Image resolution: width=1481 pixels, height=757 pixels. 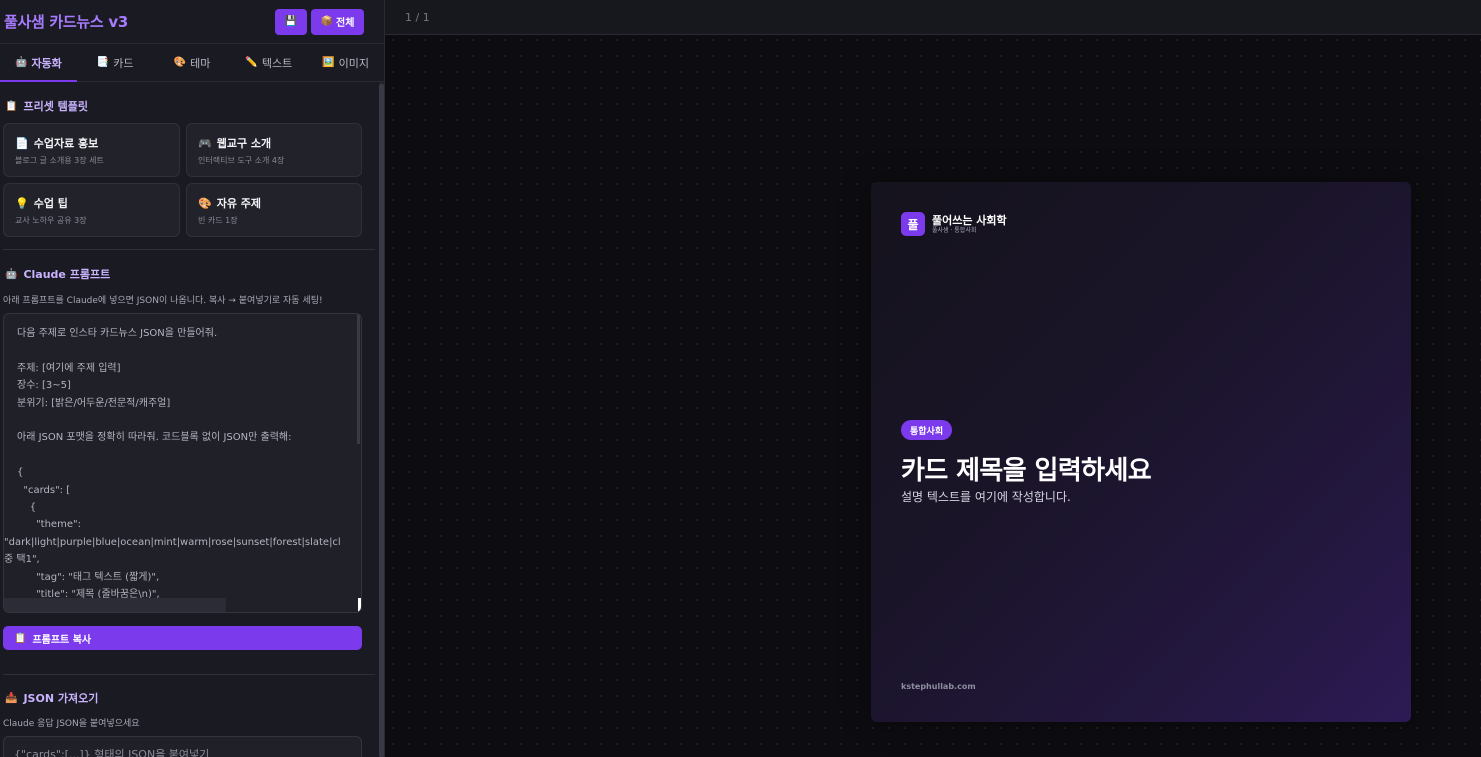 I want to click on save-icon: 💾, so click(x=291, y=21).